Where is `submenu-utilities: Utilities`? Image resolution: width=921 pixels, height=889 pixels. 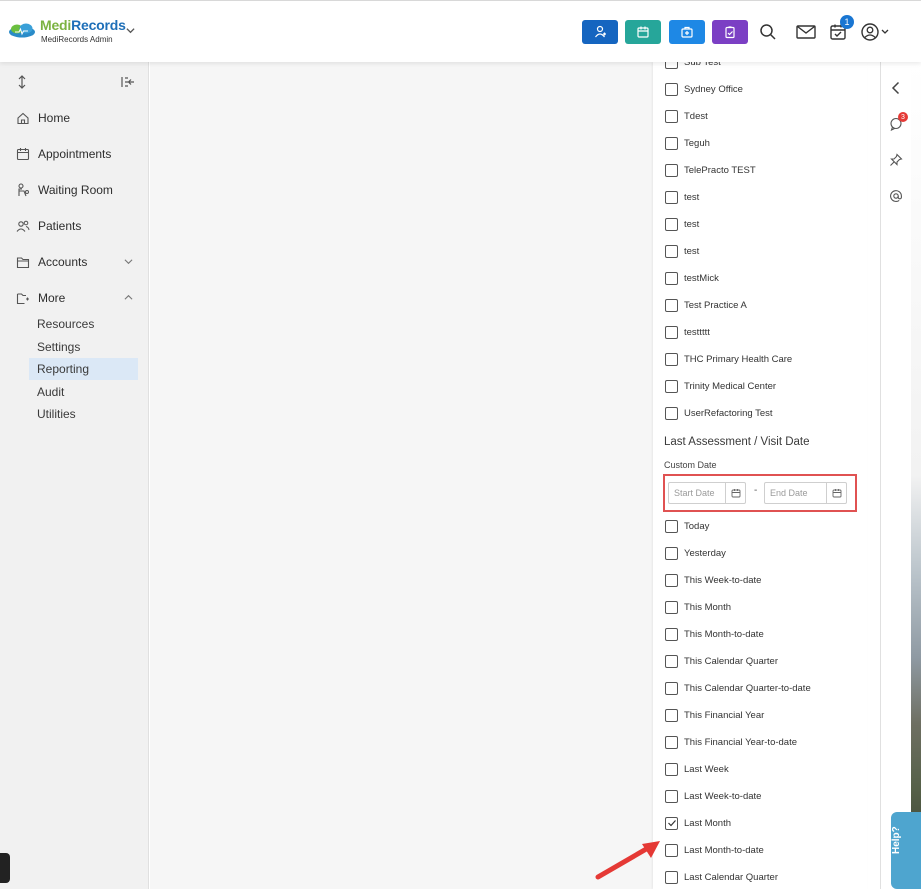 submenu-utilities: Utilities is located at coordinates (83, 414).